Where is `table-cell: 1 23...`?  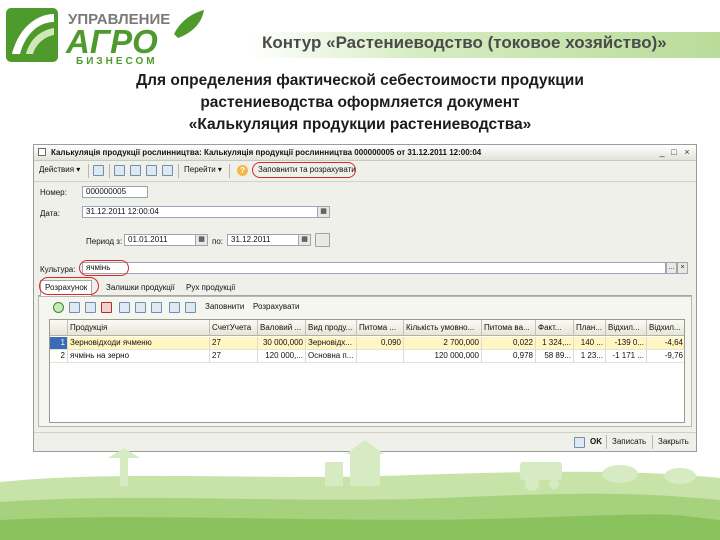 table-cell: 1 23... is located at coordinates (590, 356).